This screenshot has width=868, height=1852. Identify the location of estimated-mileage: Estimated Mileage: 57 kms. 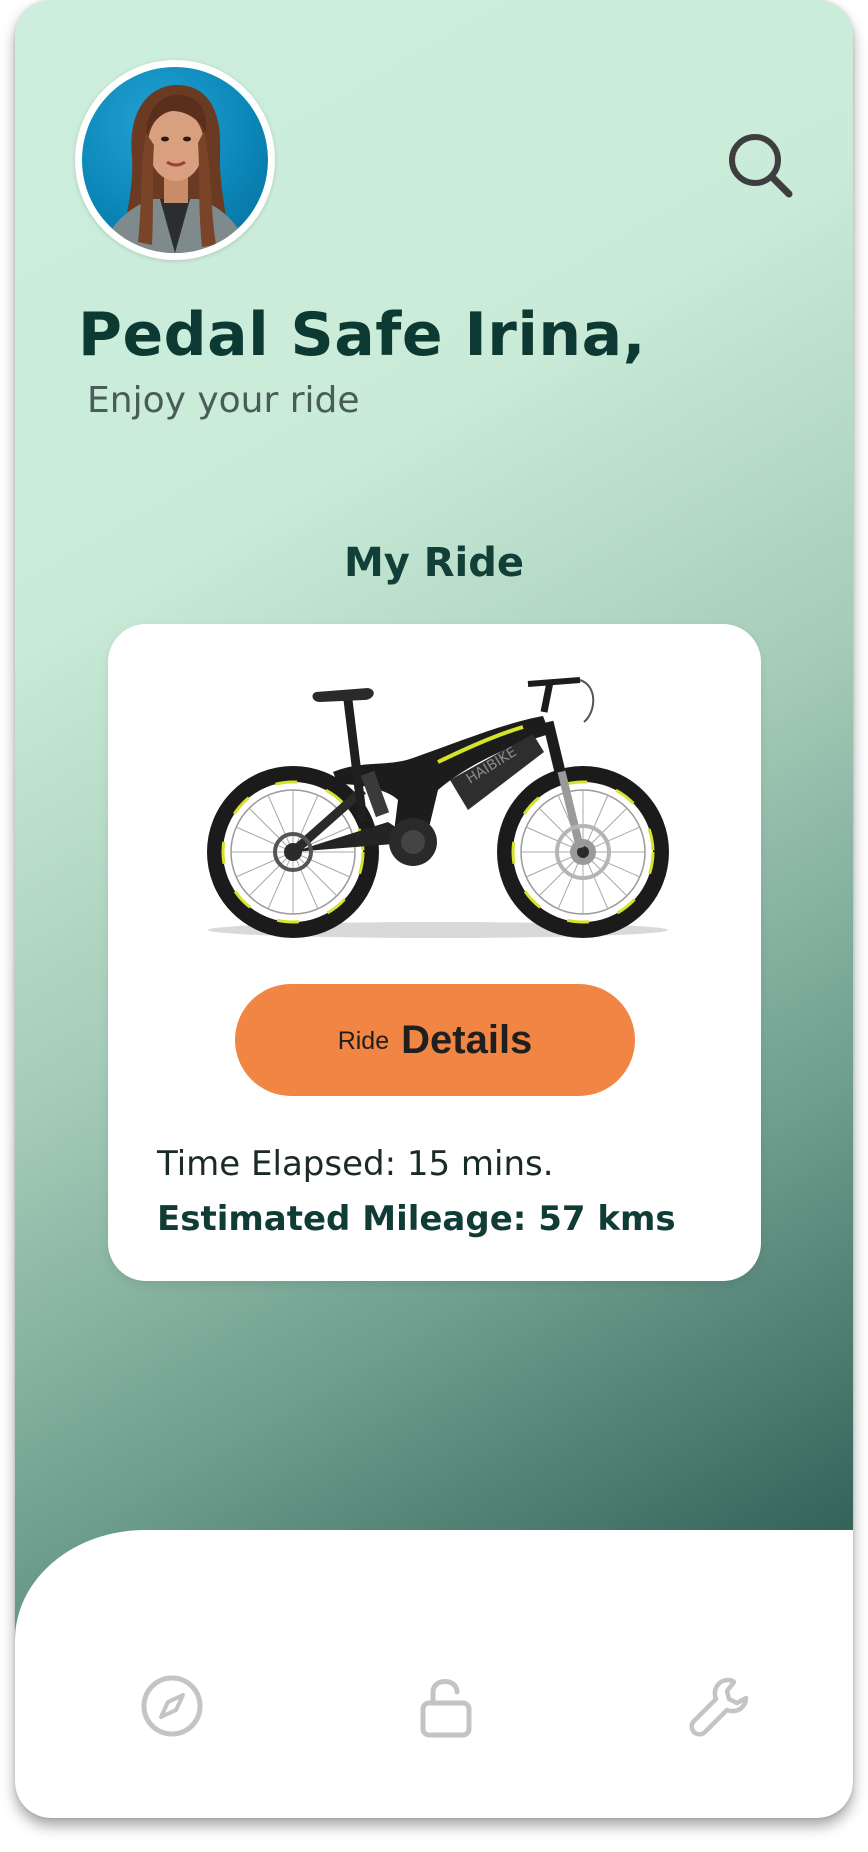
(416, 1219).